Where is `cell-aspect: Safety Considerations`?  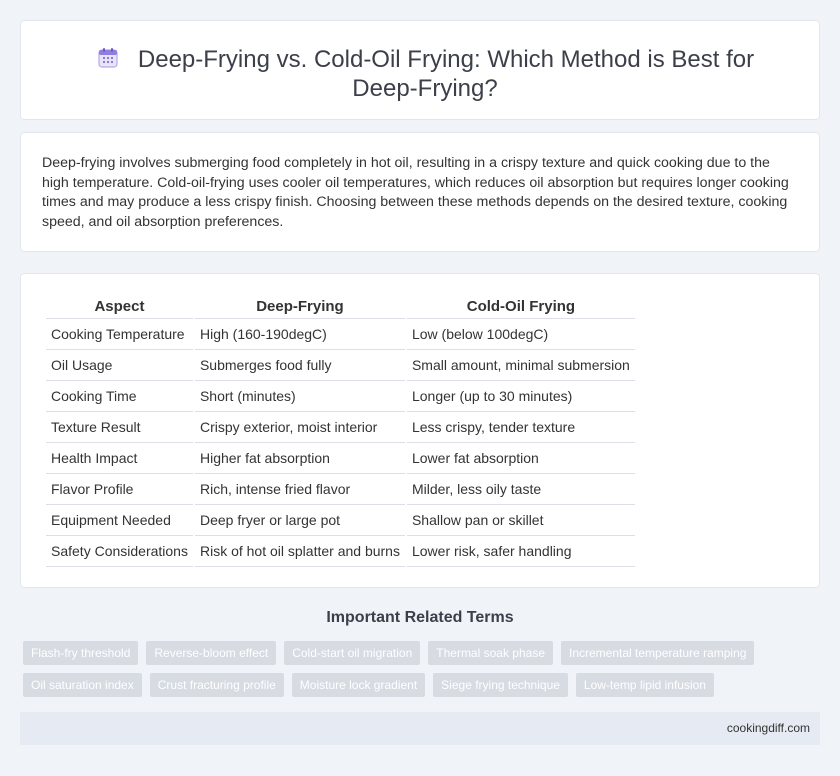 cell-aspect: Safety Considerations is located at coordinates (119, 551).